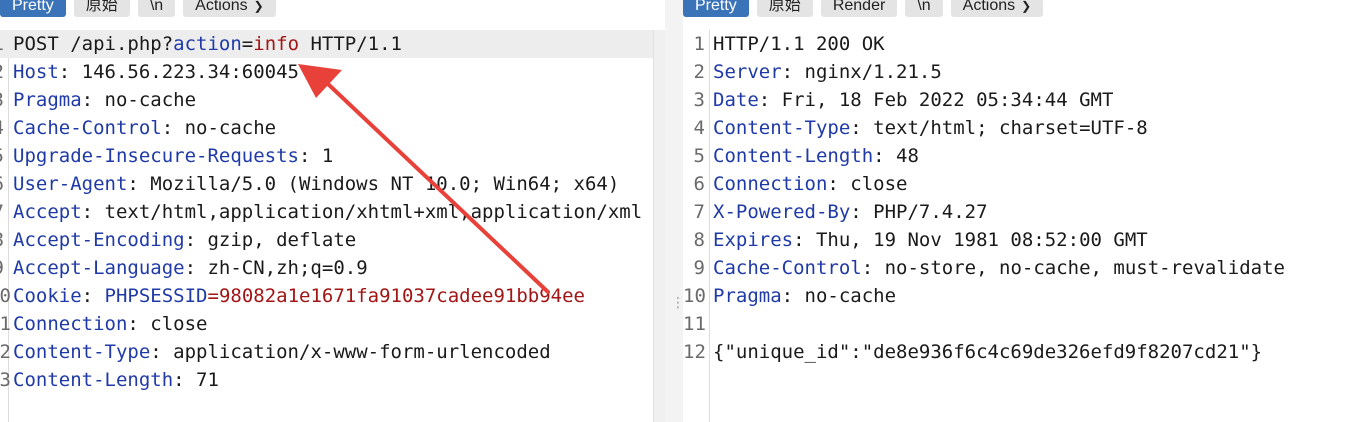  Describe the element at coordinates (659, 226) in the screenshot. I see `request-scrollbar` at that location.